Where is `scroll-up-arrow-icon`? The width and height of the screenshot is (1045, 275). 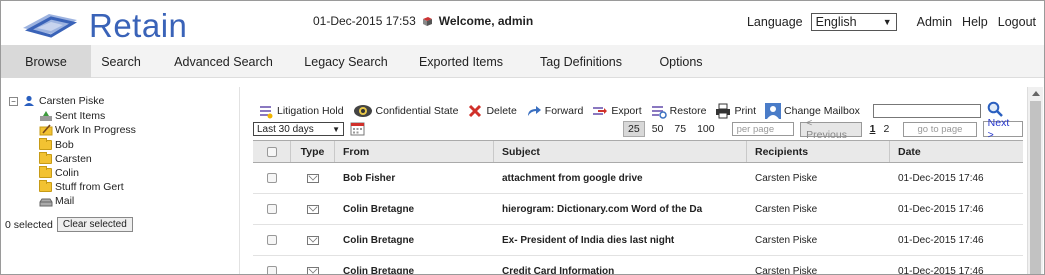 scroll-up-arrow-icon is located at coordinates (1036, 93).